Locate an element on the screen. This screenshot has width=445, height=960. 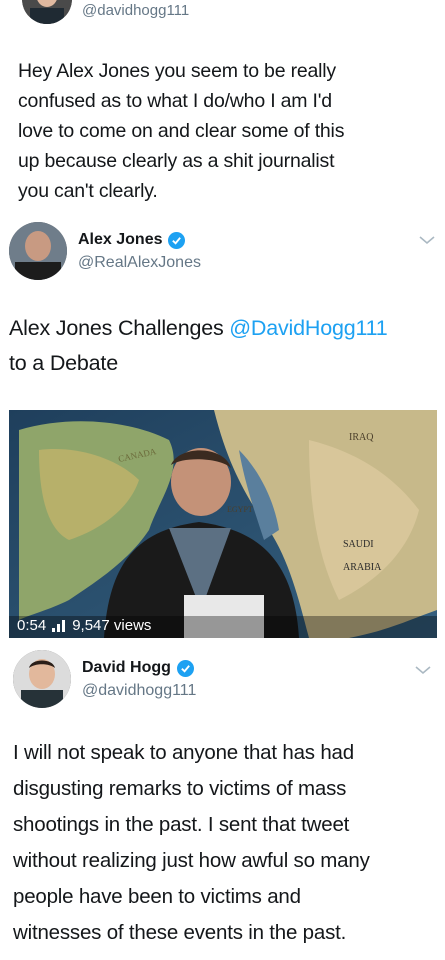
tweet1-line: up because clearly as a shit journalist is located at coordinates (176, 161).